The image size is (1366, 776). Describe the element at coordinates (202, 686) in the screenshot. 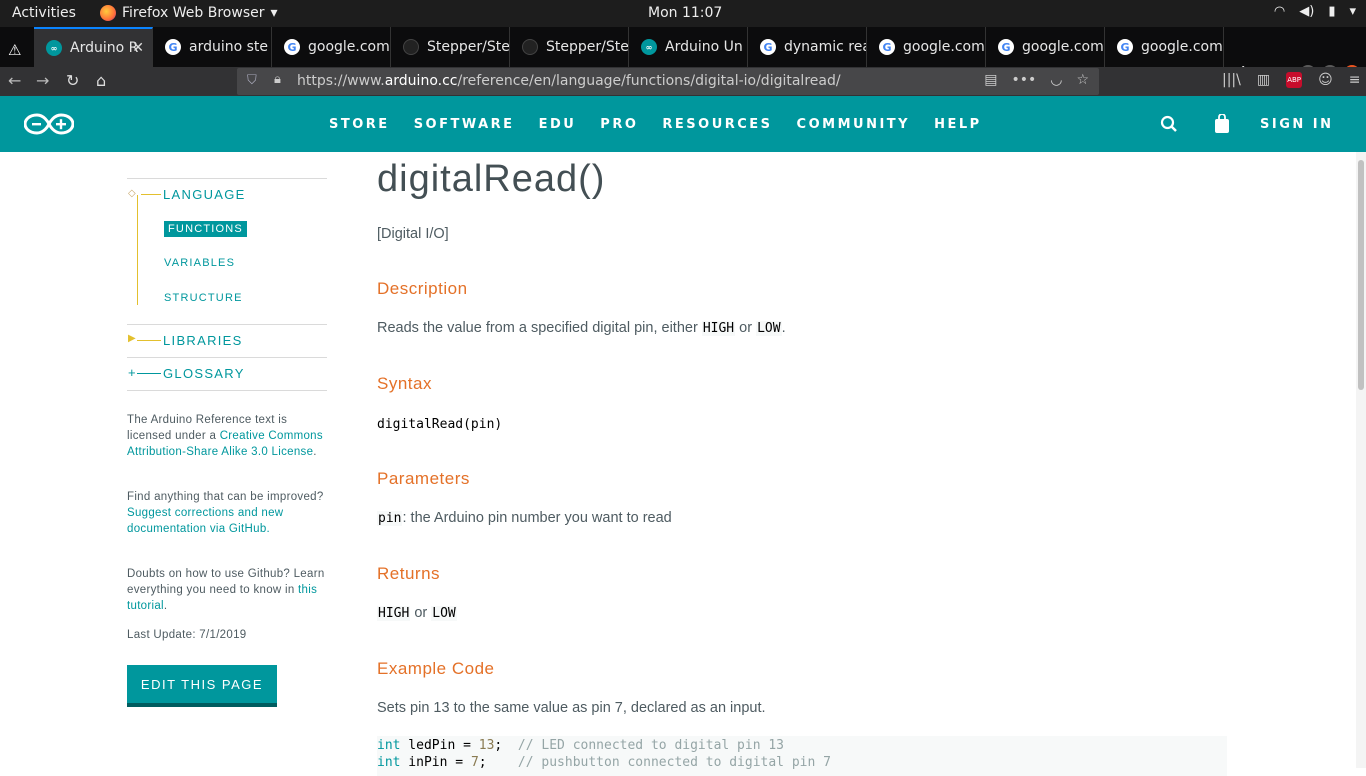

I see `edit-page-button: EDIT THIS PAGE` at that location.